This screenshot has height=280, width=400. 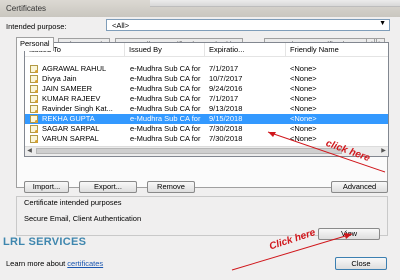 I want to click on remove-button: Remove, so click(x=171, y=187).